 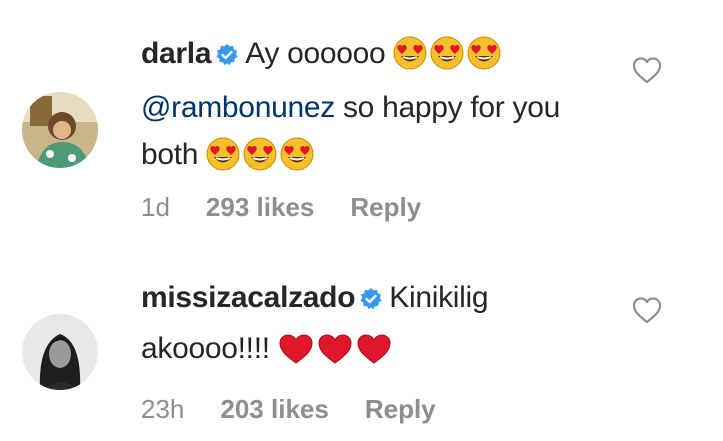 What do you see at coordinates (155, 207) in the screenshot?
I see `comment-timestamp: 1d` at bounding box center [155, 207].